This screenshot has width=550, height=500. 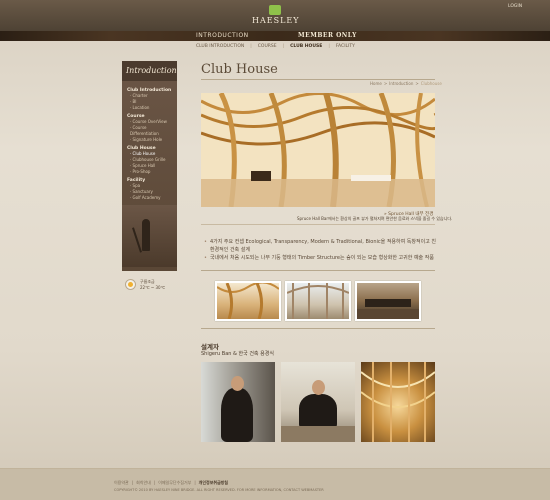 I want to click on sidebar-item-golf-academy: · Golf Academy, so click(x=151, y=198).